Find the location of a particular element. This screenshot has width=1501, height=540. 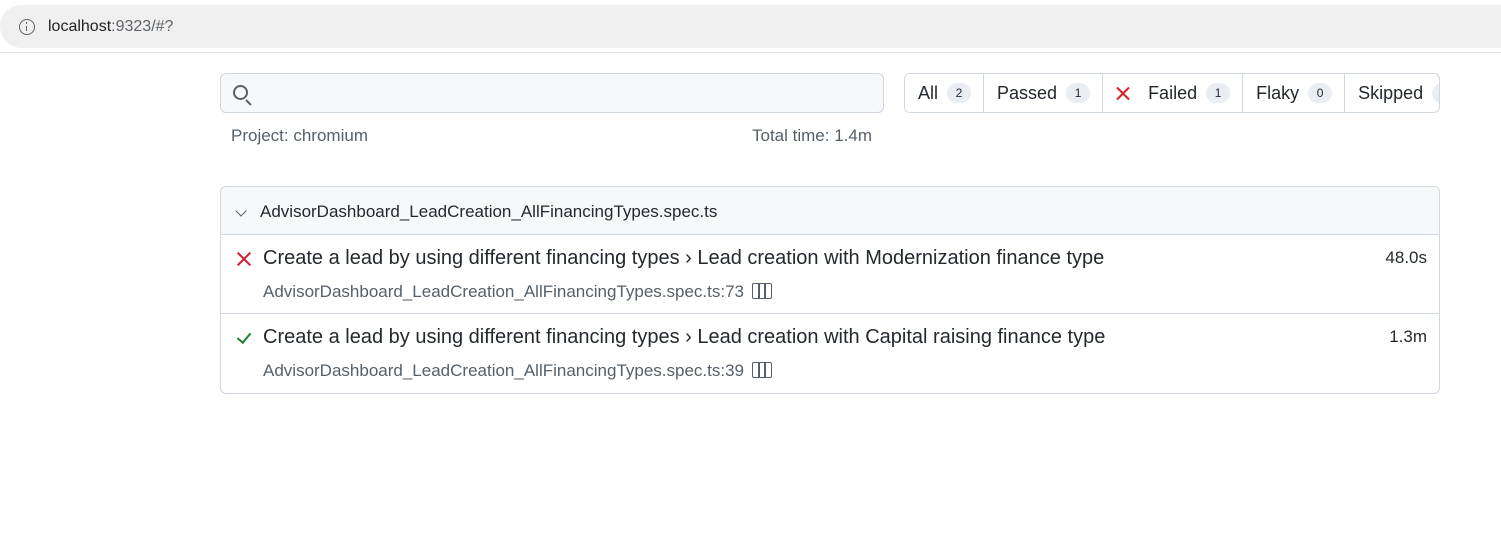

filter-skipped-label: Skipped is located at coordinates (1391, 92).